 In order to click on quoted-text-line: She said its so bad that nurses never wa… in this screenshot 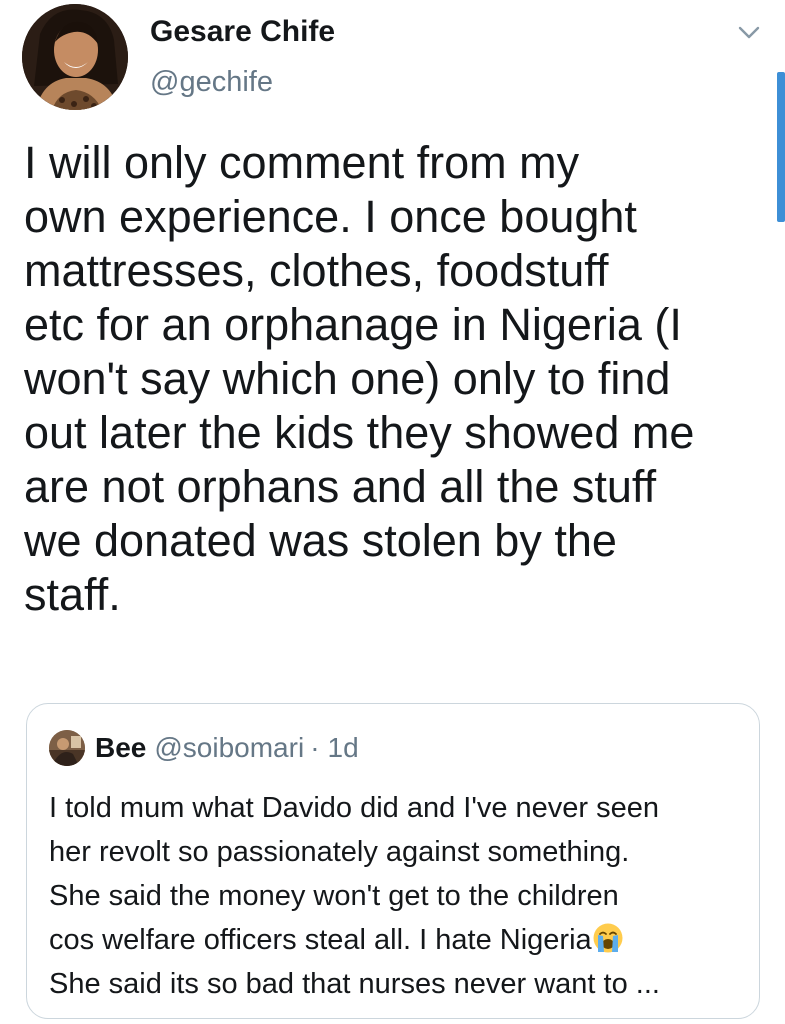, I will do `click(354, 984)`.